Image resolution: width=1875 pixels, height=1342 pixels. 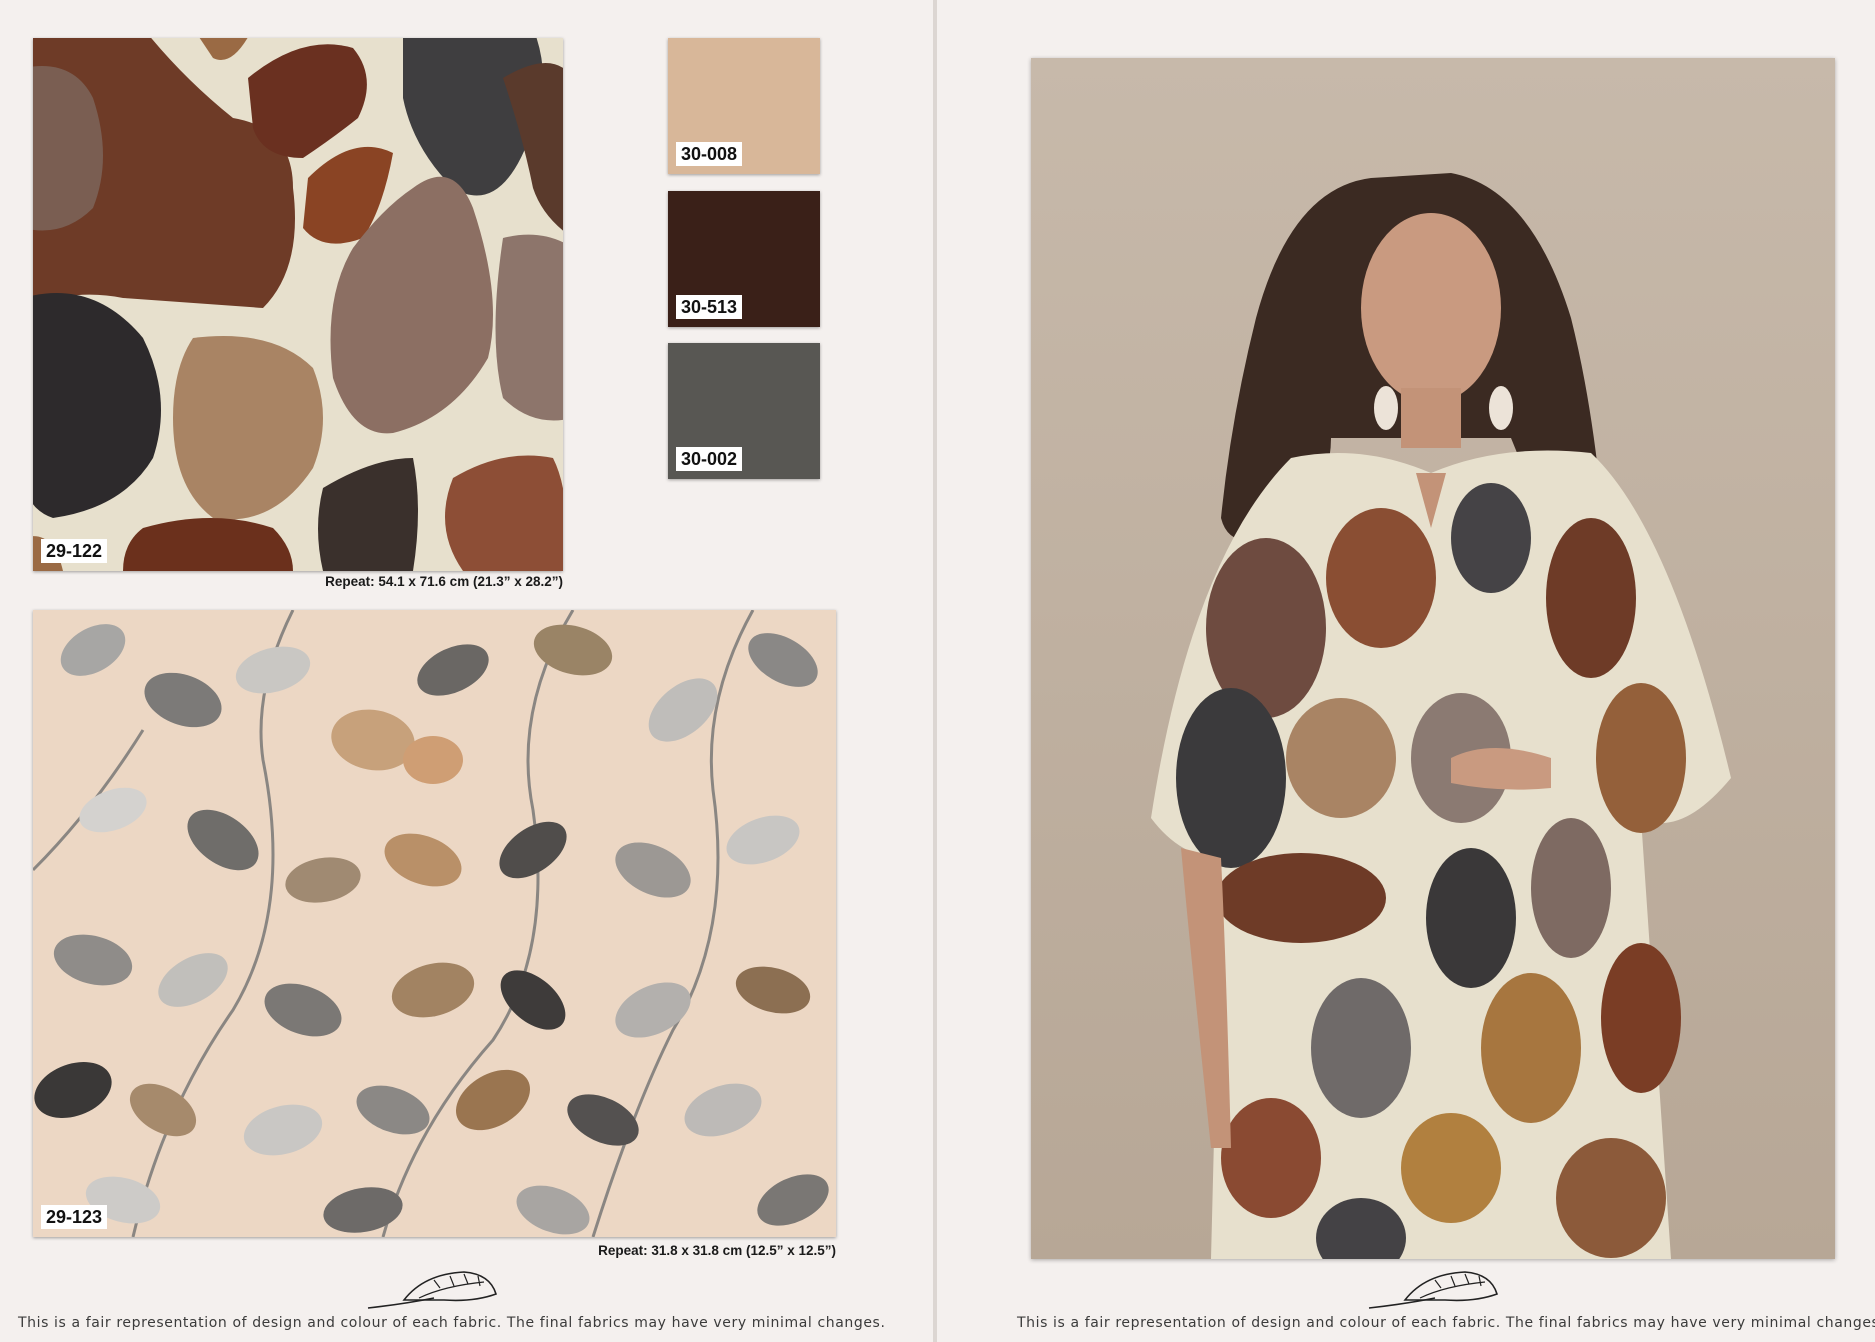 I want to click on print-code-label: 29-122, so click(x=74, y=551).